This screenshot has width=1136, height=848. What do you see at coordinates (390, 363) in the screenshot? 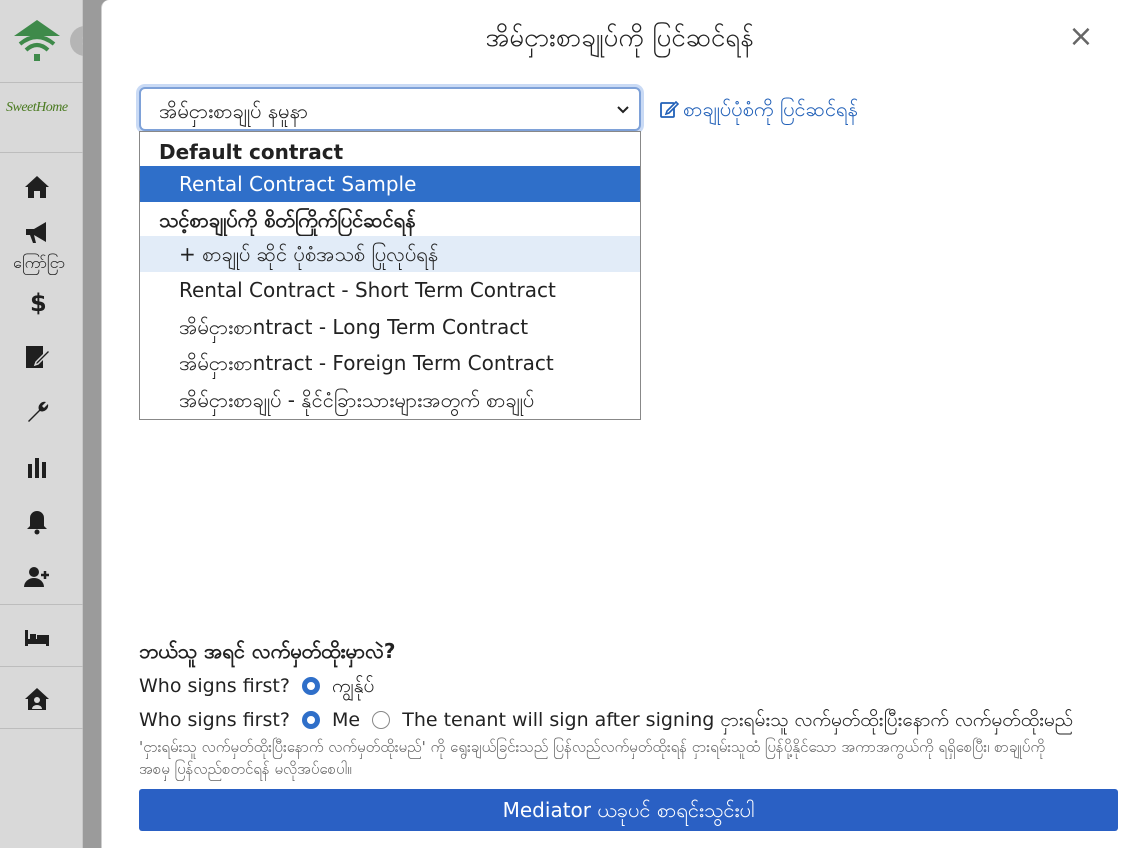
I see `option-foreign-term: အိမ်ငှားစာntract - Foreign Term Contract` at bounding box center [390, 363].